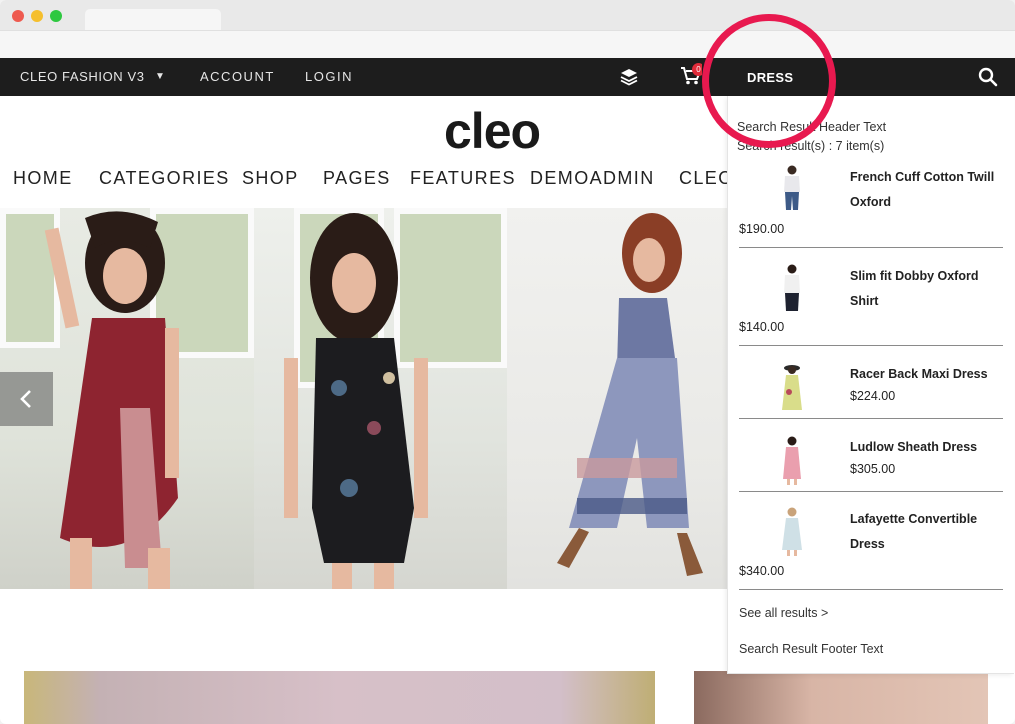  I want to click on nav-item-categories: CATEGORIES, so click(164, 178).